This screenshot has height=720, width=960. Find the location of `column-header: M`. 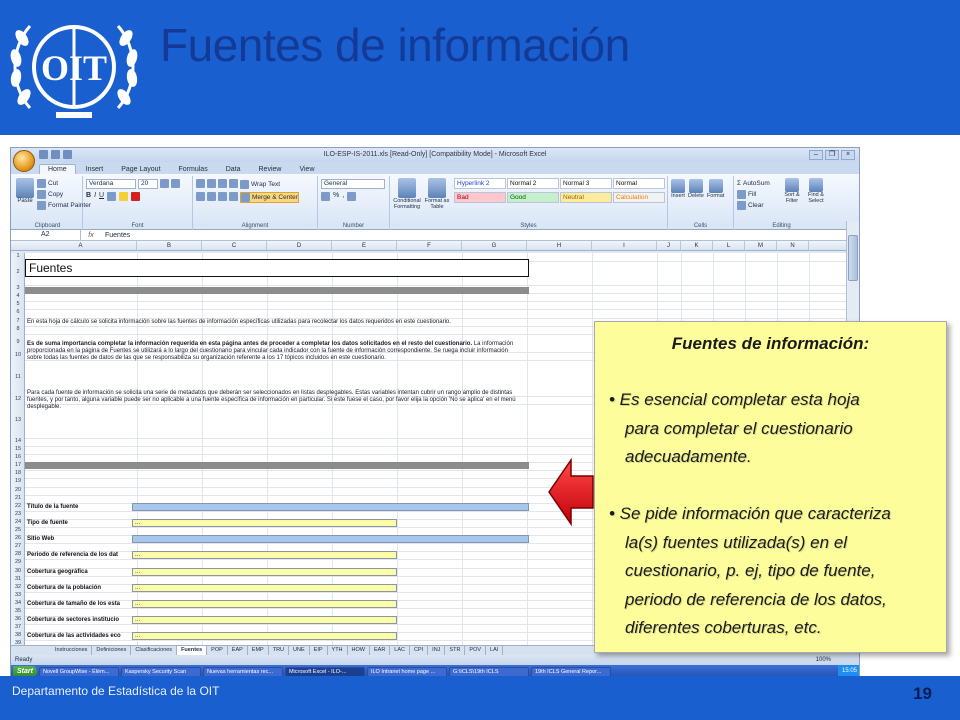

column-header: M is located at coordinates (761, 245).